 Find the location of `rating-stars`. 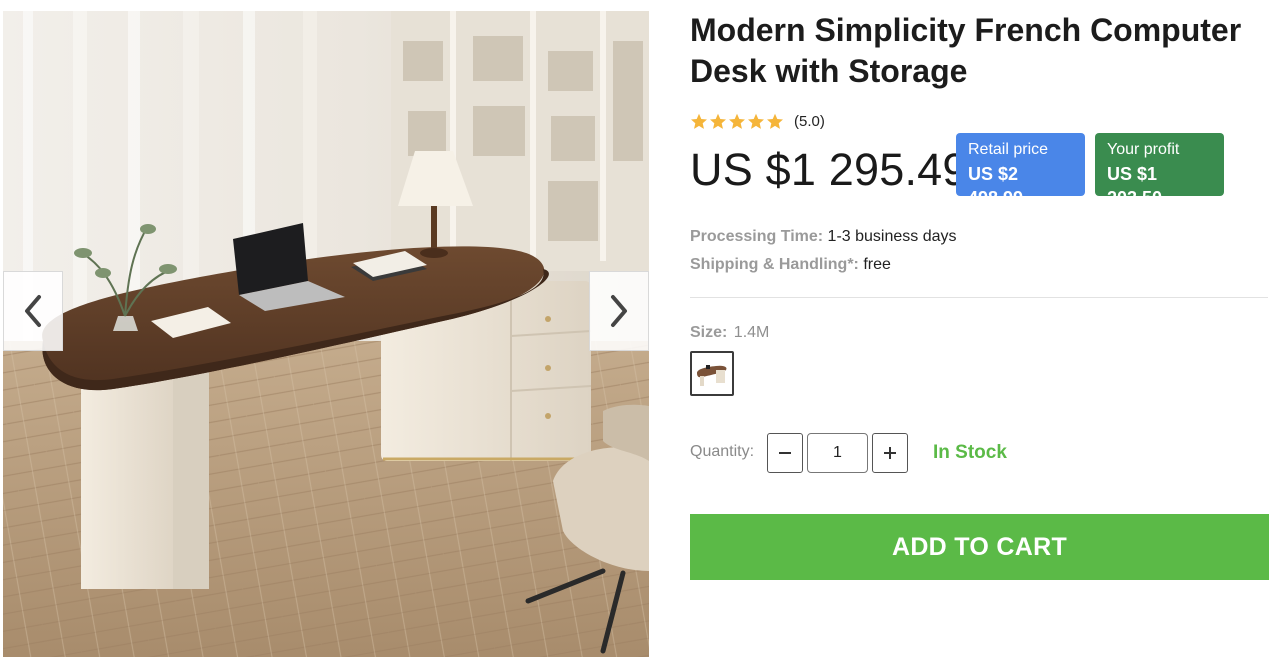

rating-stars is located at coordinates (737, 121).